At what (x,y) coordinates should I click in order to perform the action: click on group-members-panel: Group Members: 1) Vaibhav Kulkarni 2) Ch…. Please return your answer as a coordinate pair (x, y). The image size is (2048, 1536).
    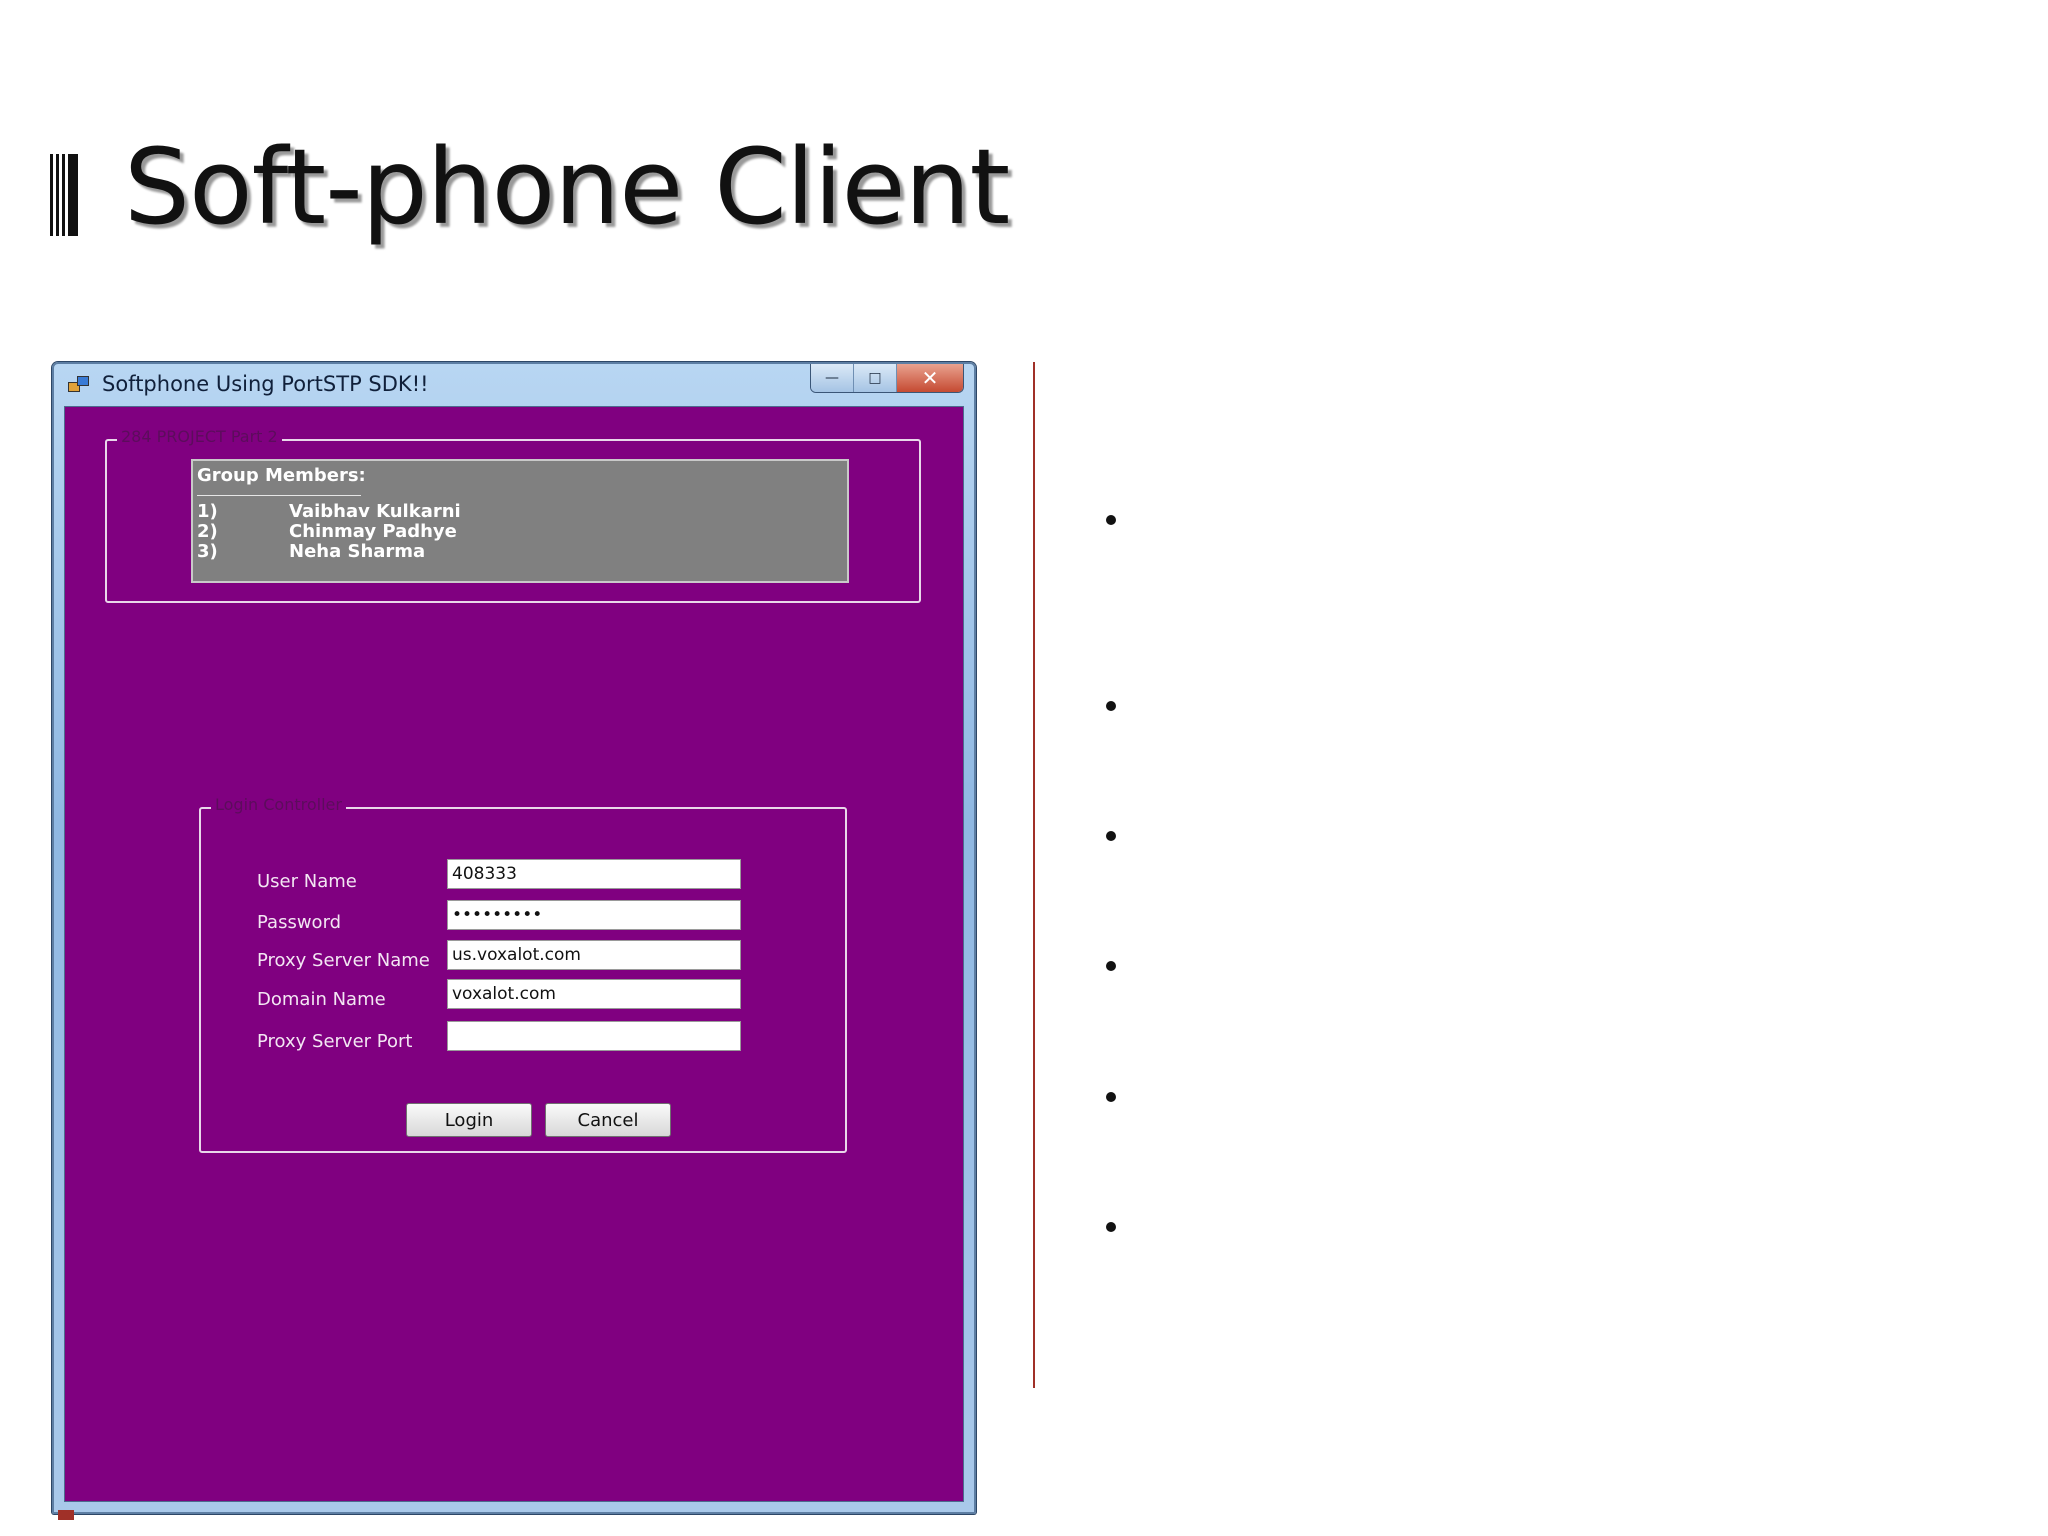
    Looking at the image, I should click on (520, 521).